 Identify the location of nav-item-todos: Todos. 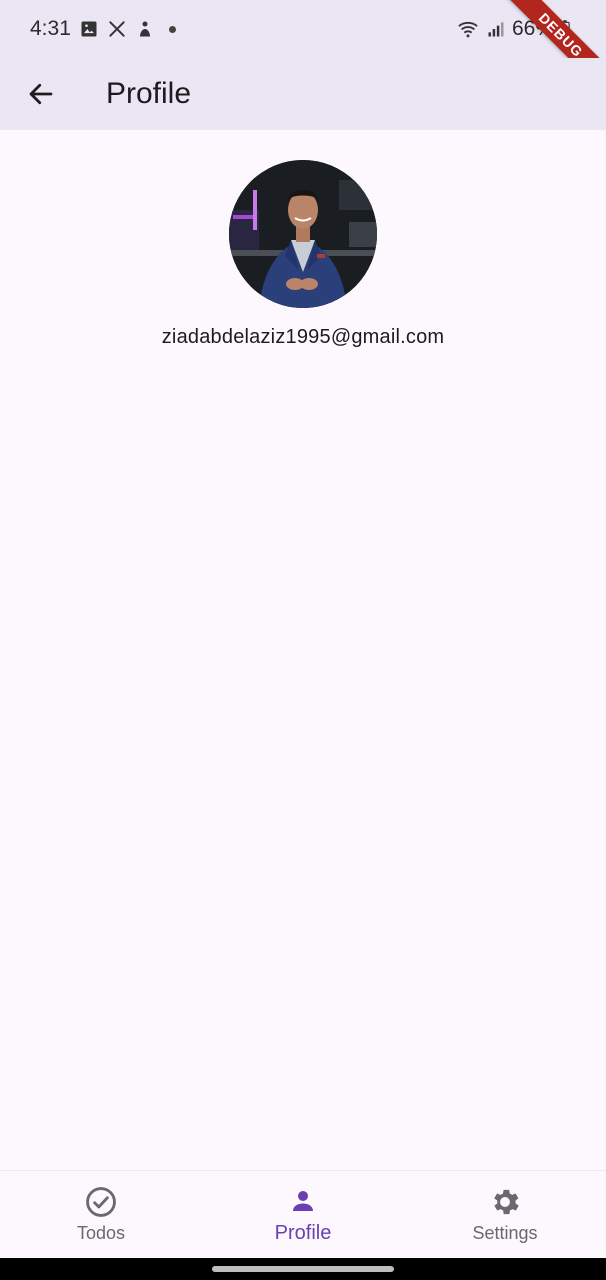
(101, 1214).